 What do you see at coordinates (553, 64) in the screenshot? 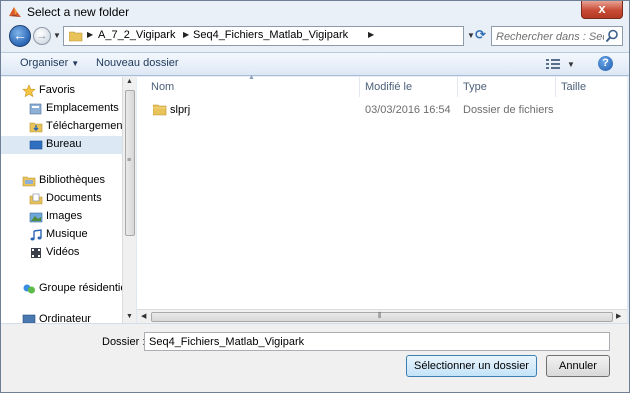
I see `view-options-icon` at bounding box center [553, 64].